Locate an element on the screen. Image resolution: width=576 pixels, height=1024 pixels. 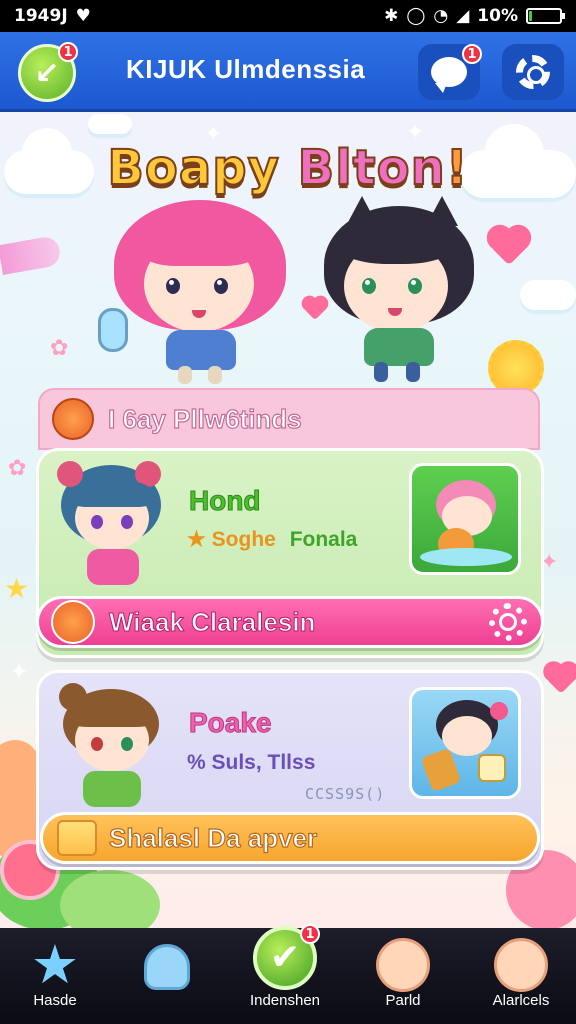
nav-item-center: ✔ 1 Indenshen is located at coordinates (285, 974).